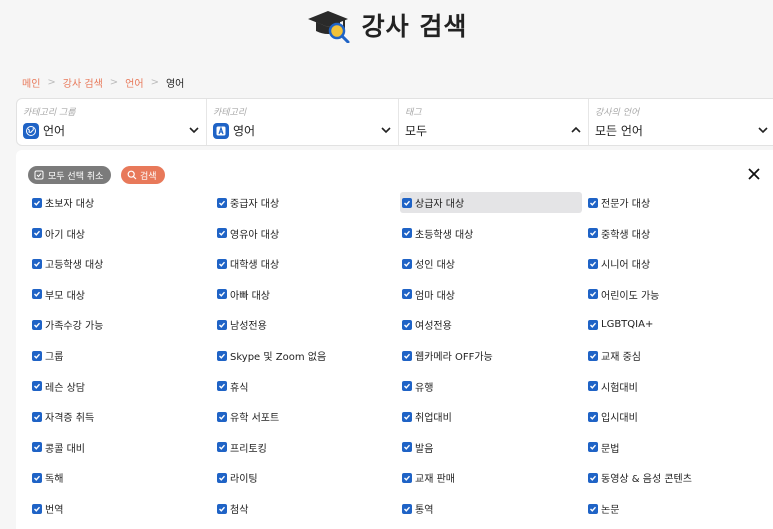  Describe the element at coordinates (308, 477) in the screenshot. I see `tag-checkbox-item: 라이팅` at that location.